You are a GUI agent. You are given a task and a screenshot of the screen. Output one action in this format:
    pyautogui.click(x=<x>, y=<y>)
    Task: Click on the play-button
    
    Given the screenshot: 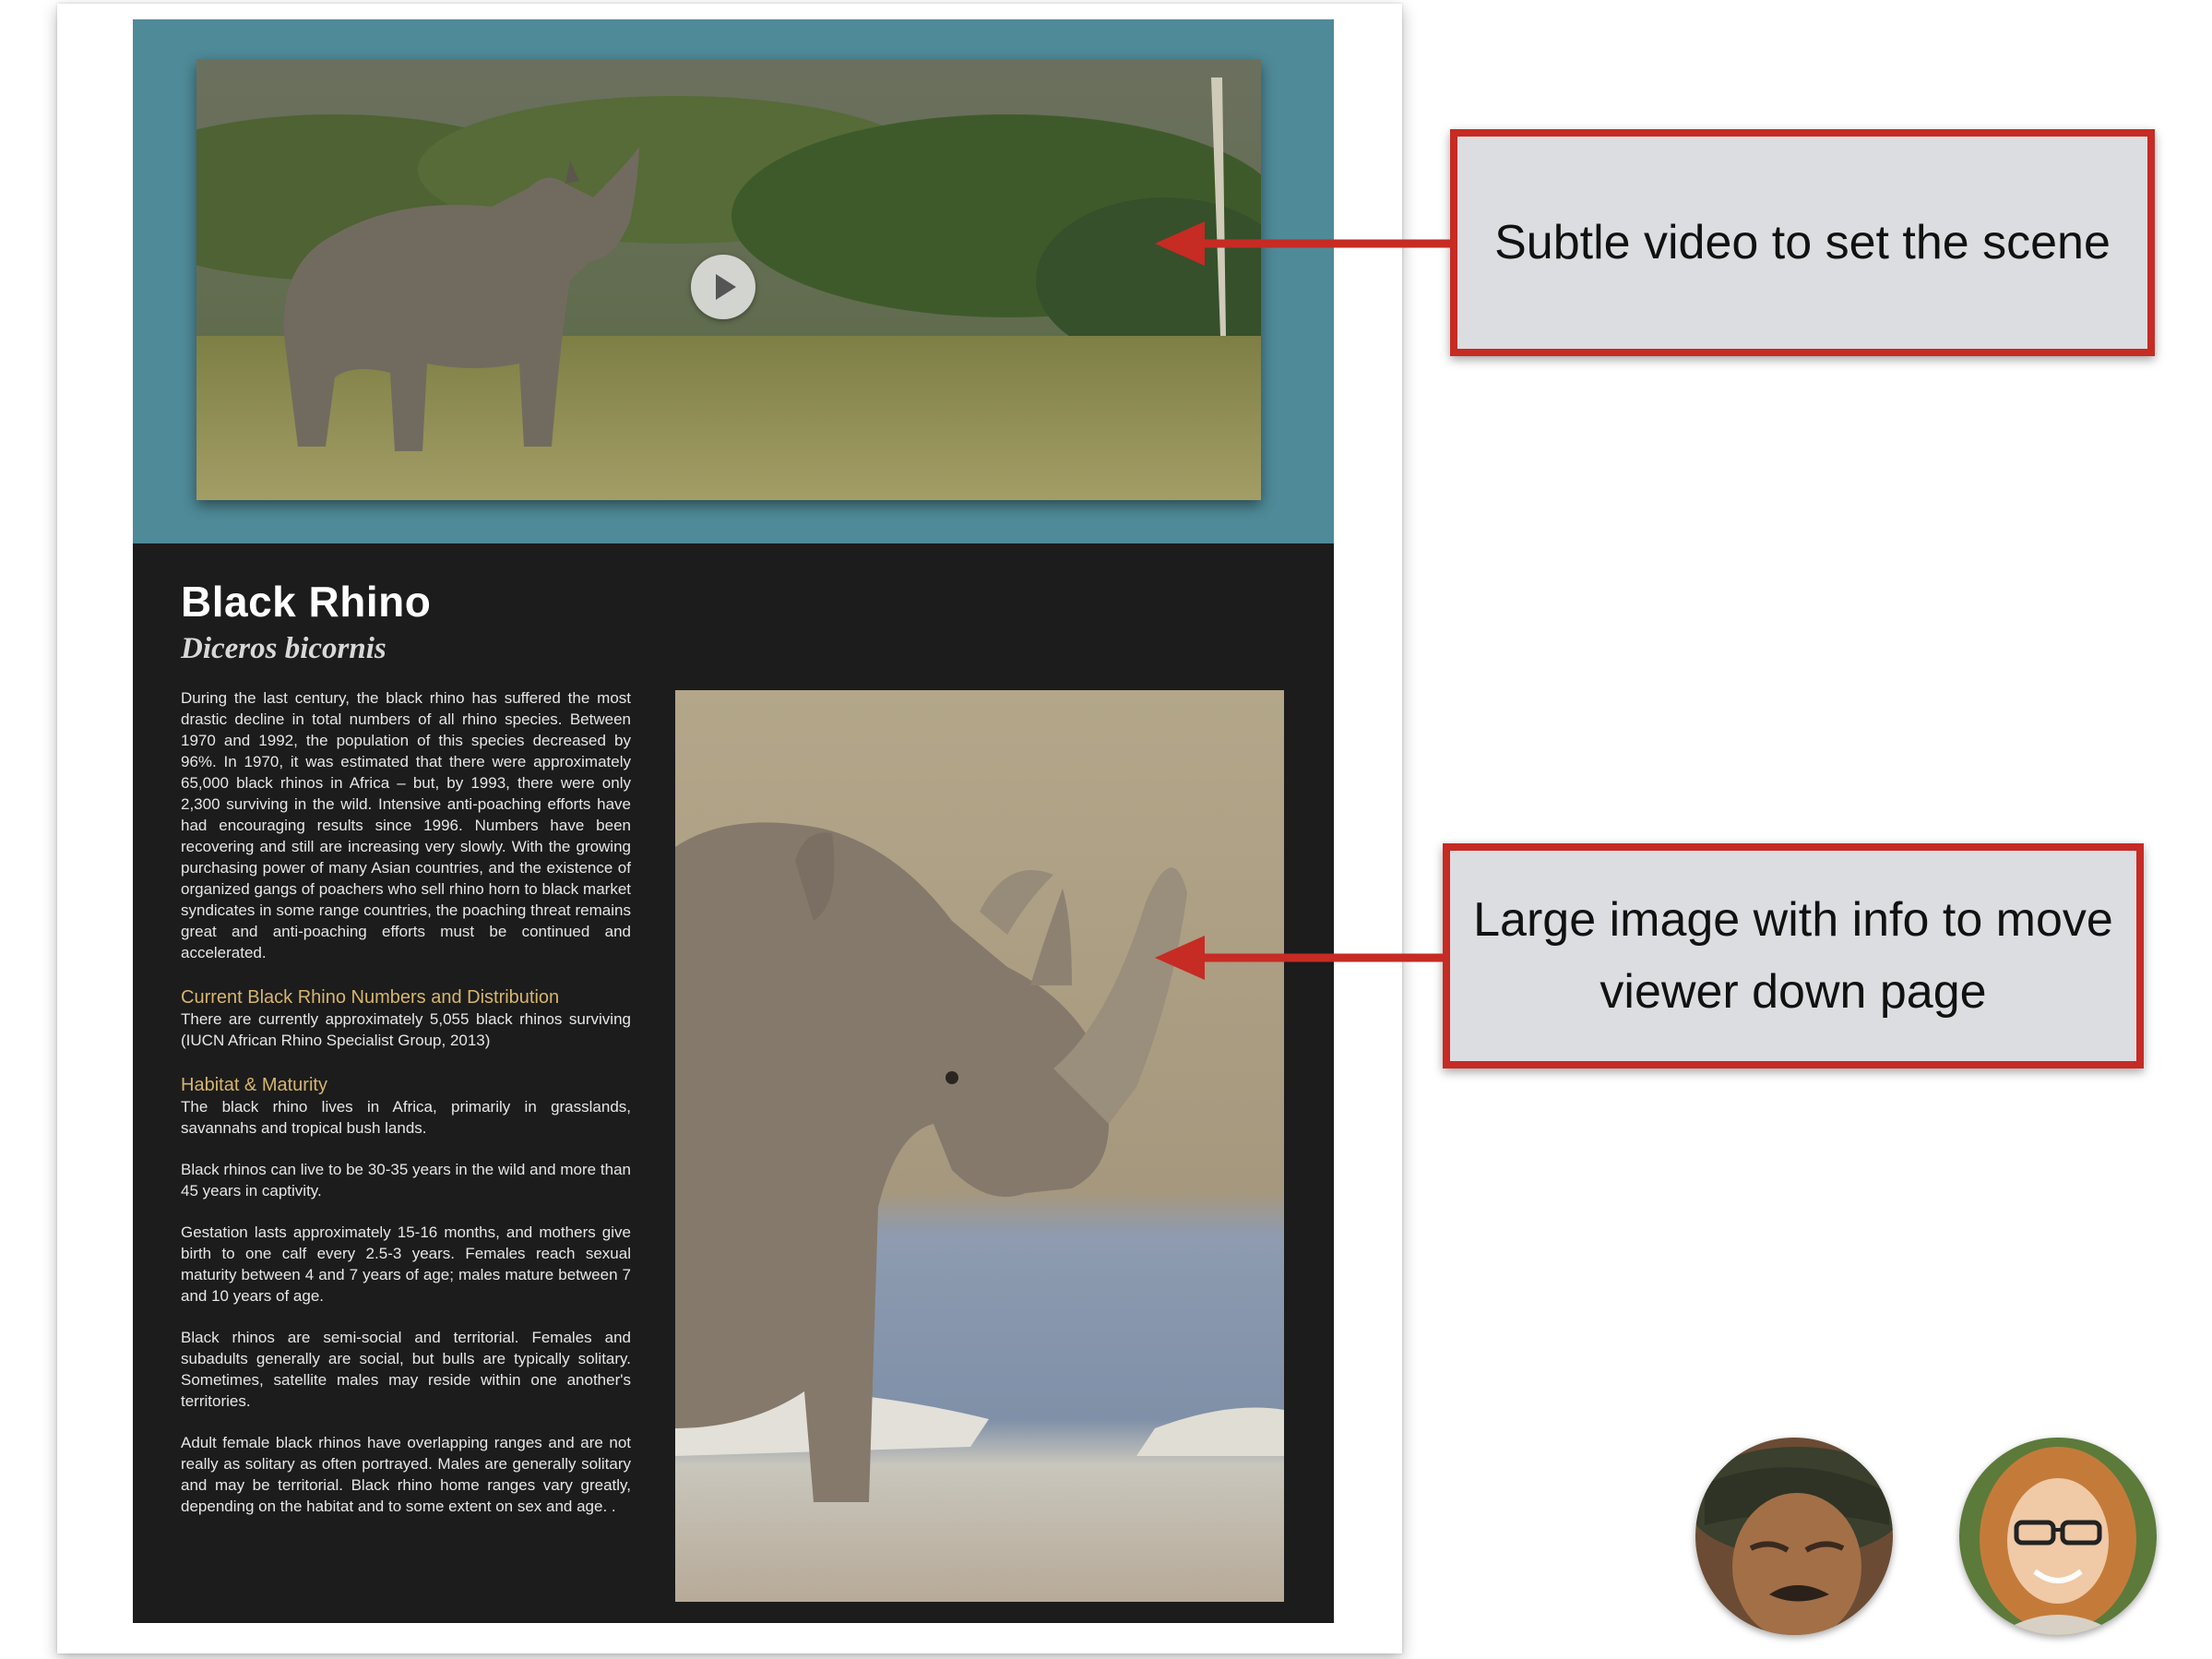 What is the action you would take?
    pyautogui.click(x=723, y=287)
    